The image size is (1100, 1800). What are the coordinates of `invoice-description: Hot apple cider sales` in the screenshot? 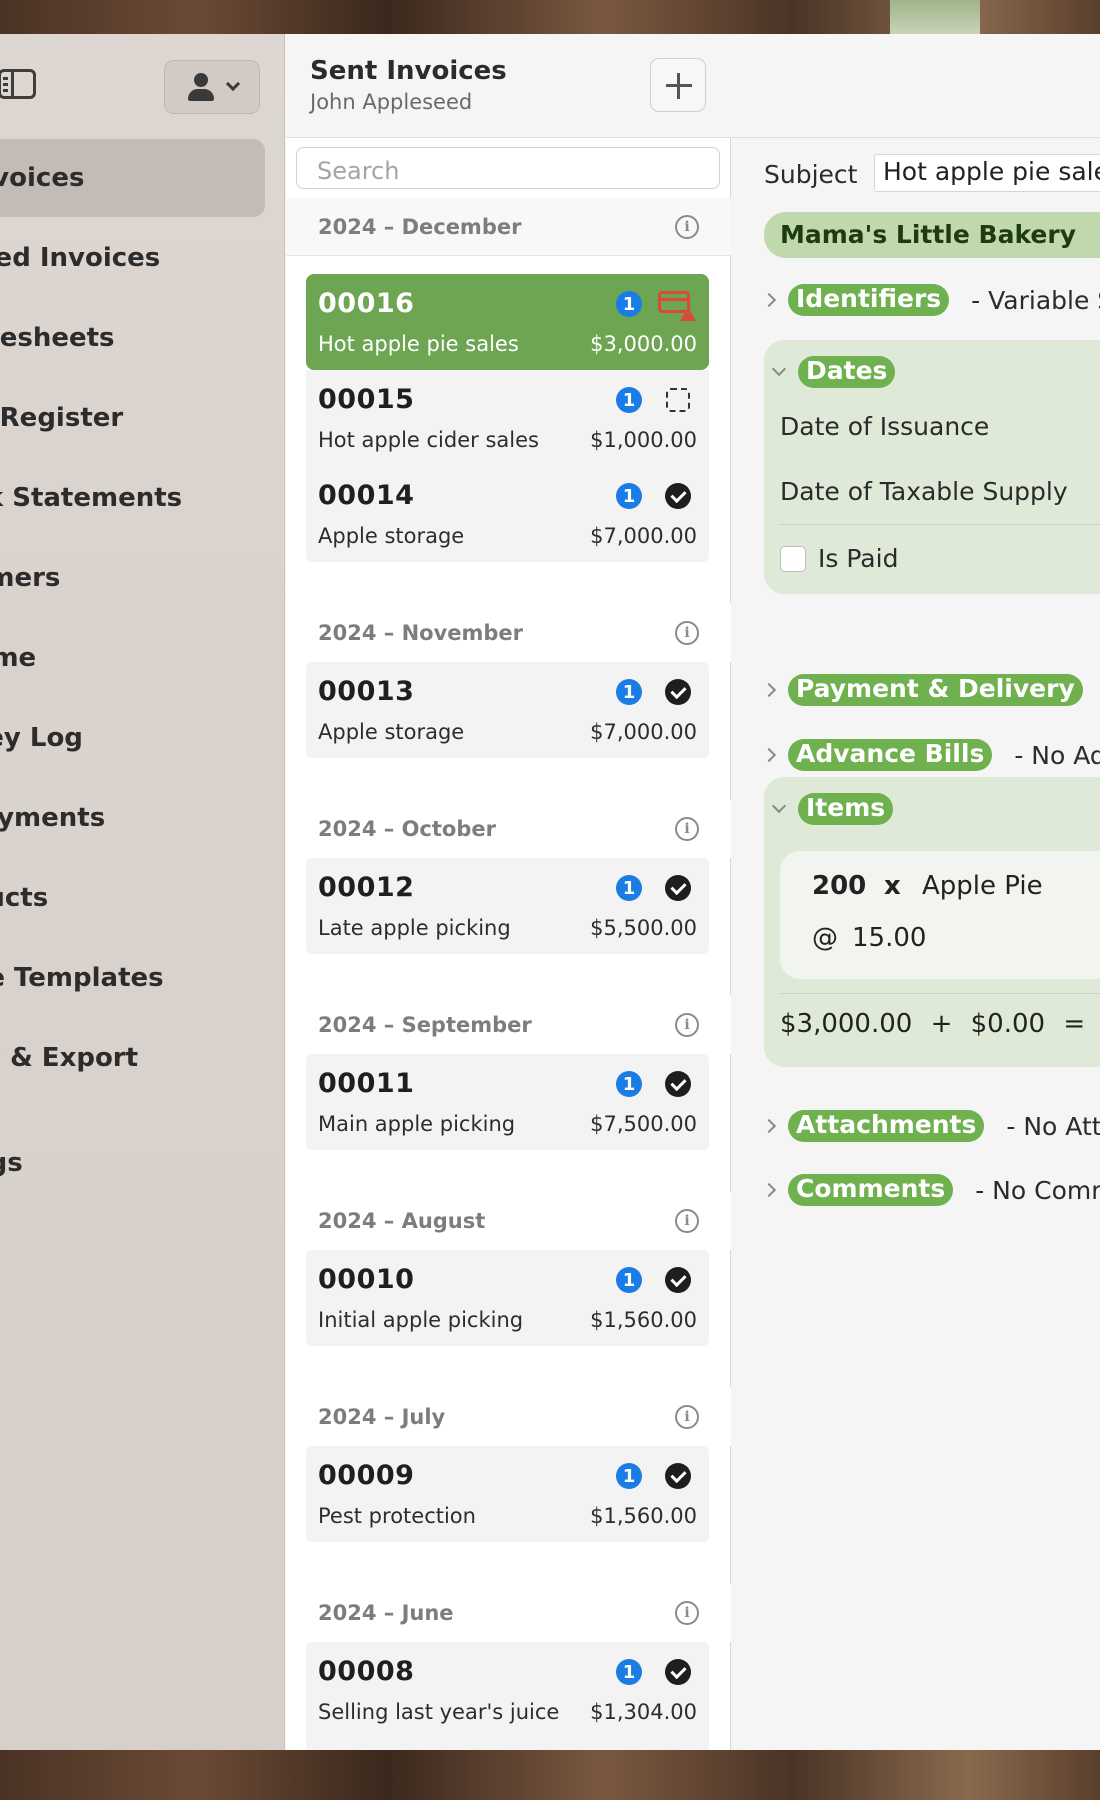 It's located at (428, 440).